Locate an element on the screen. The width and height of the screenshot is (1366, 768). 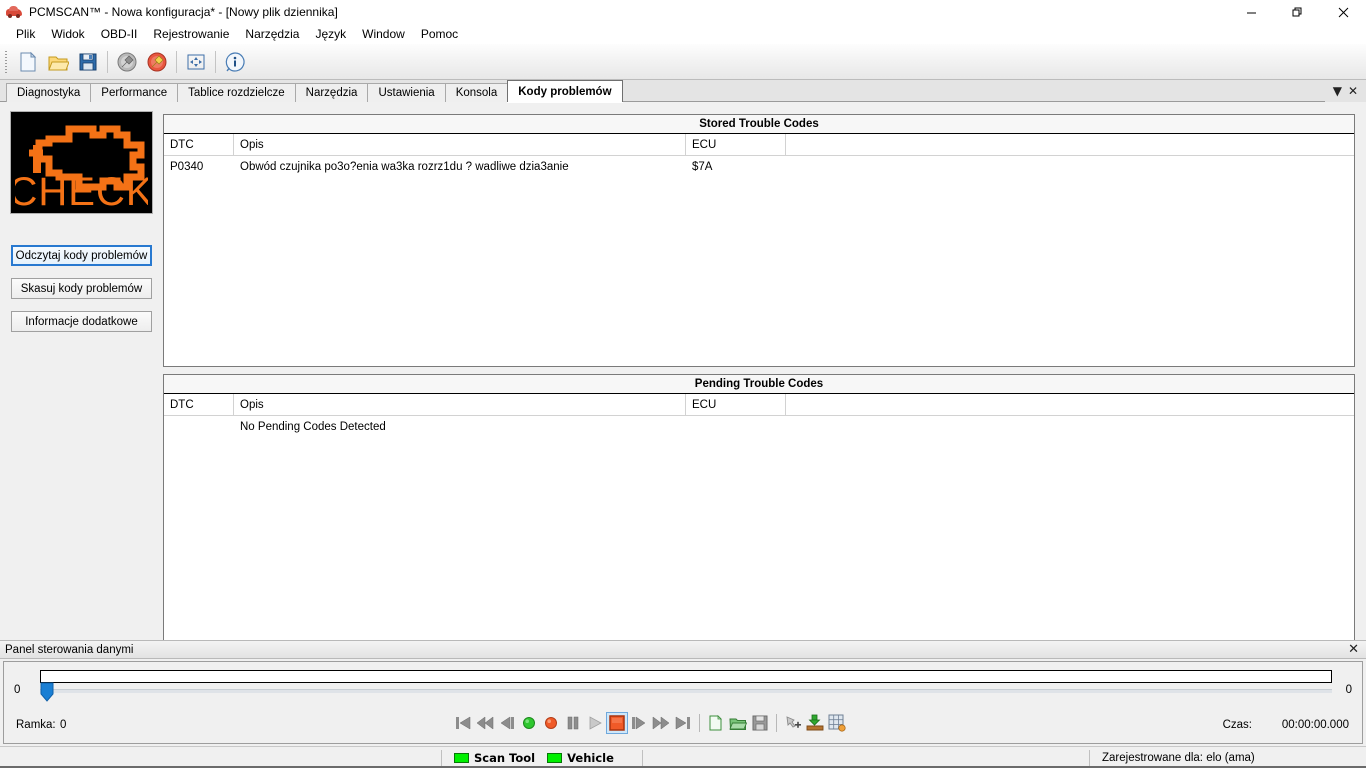
time-label: Czas: is located at coordinates (1237, 725).